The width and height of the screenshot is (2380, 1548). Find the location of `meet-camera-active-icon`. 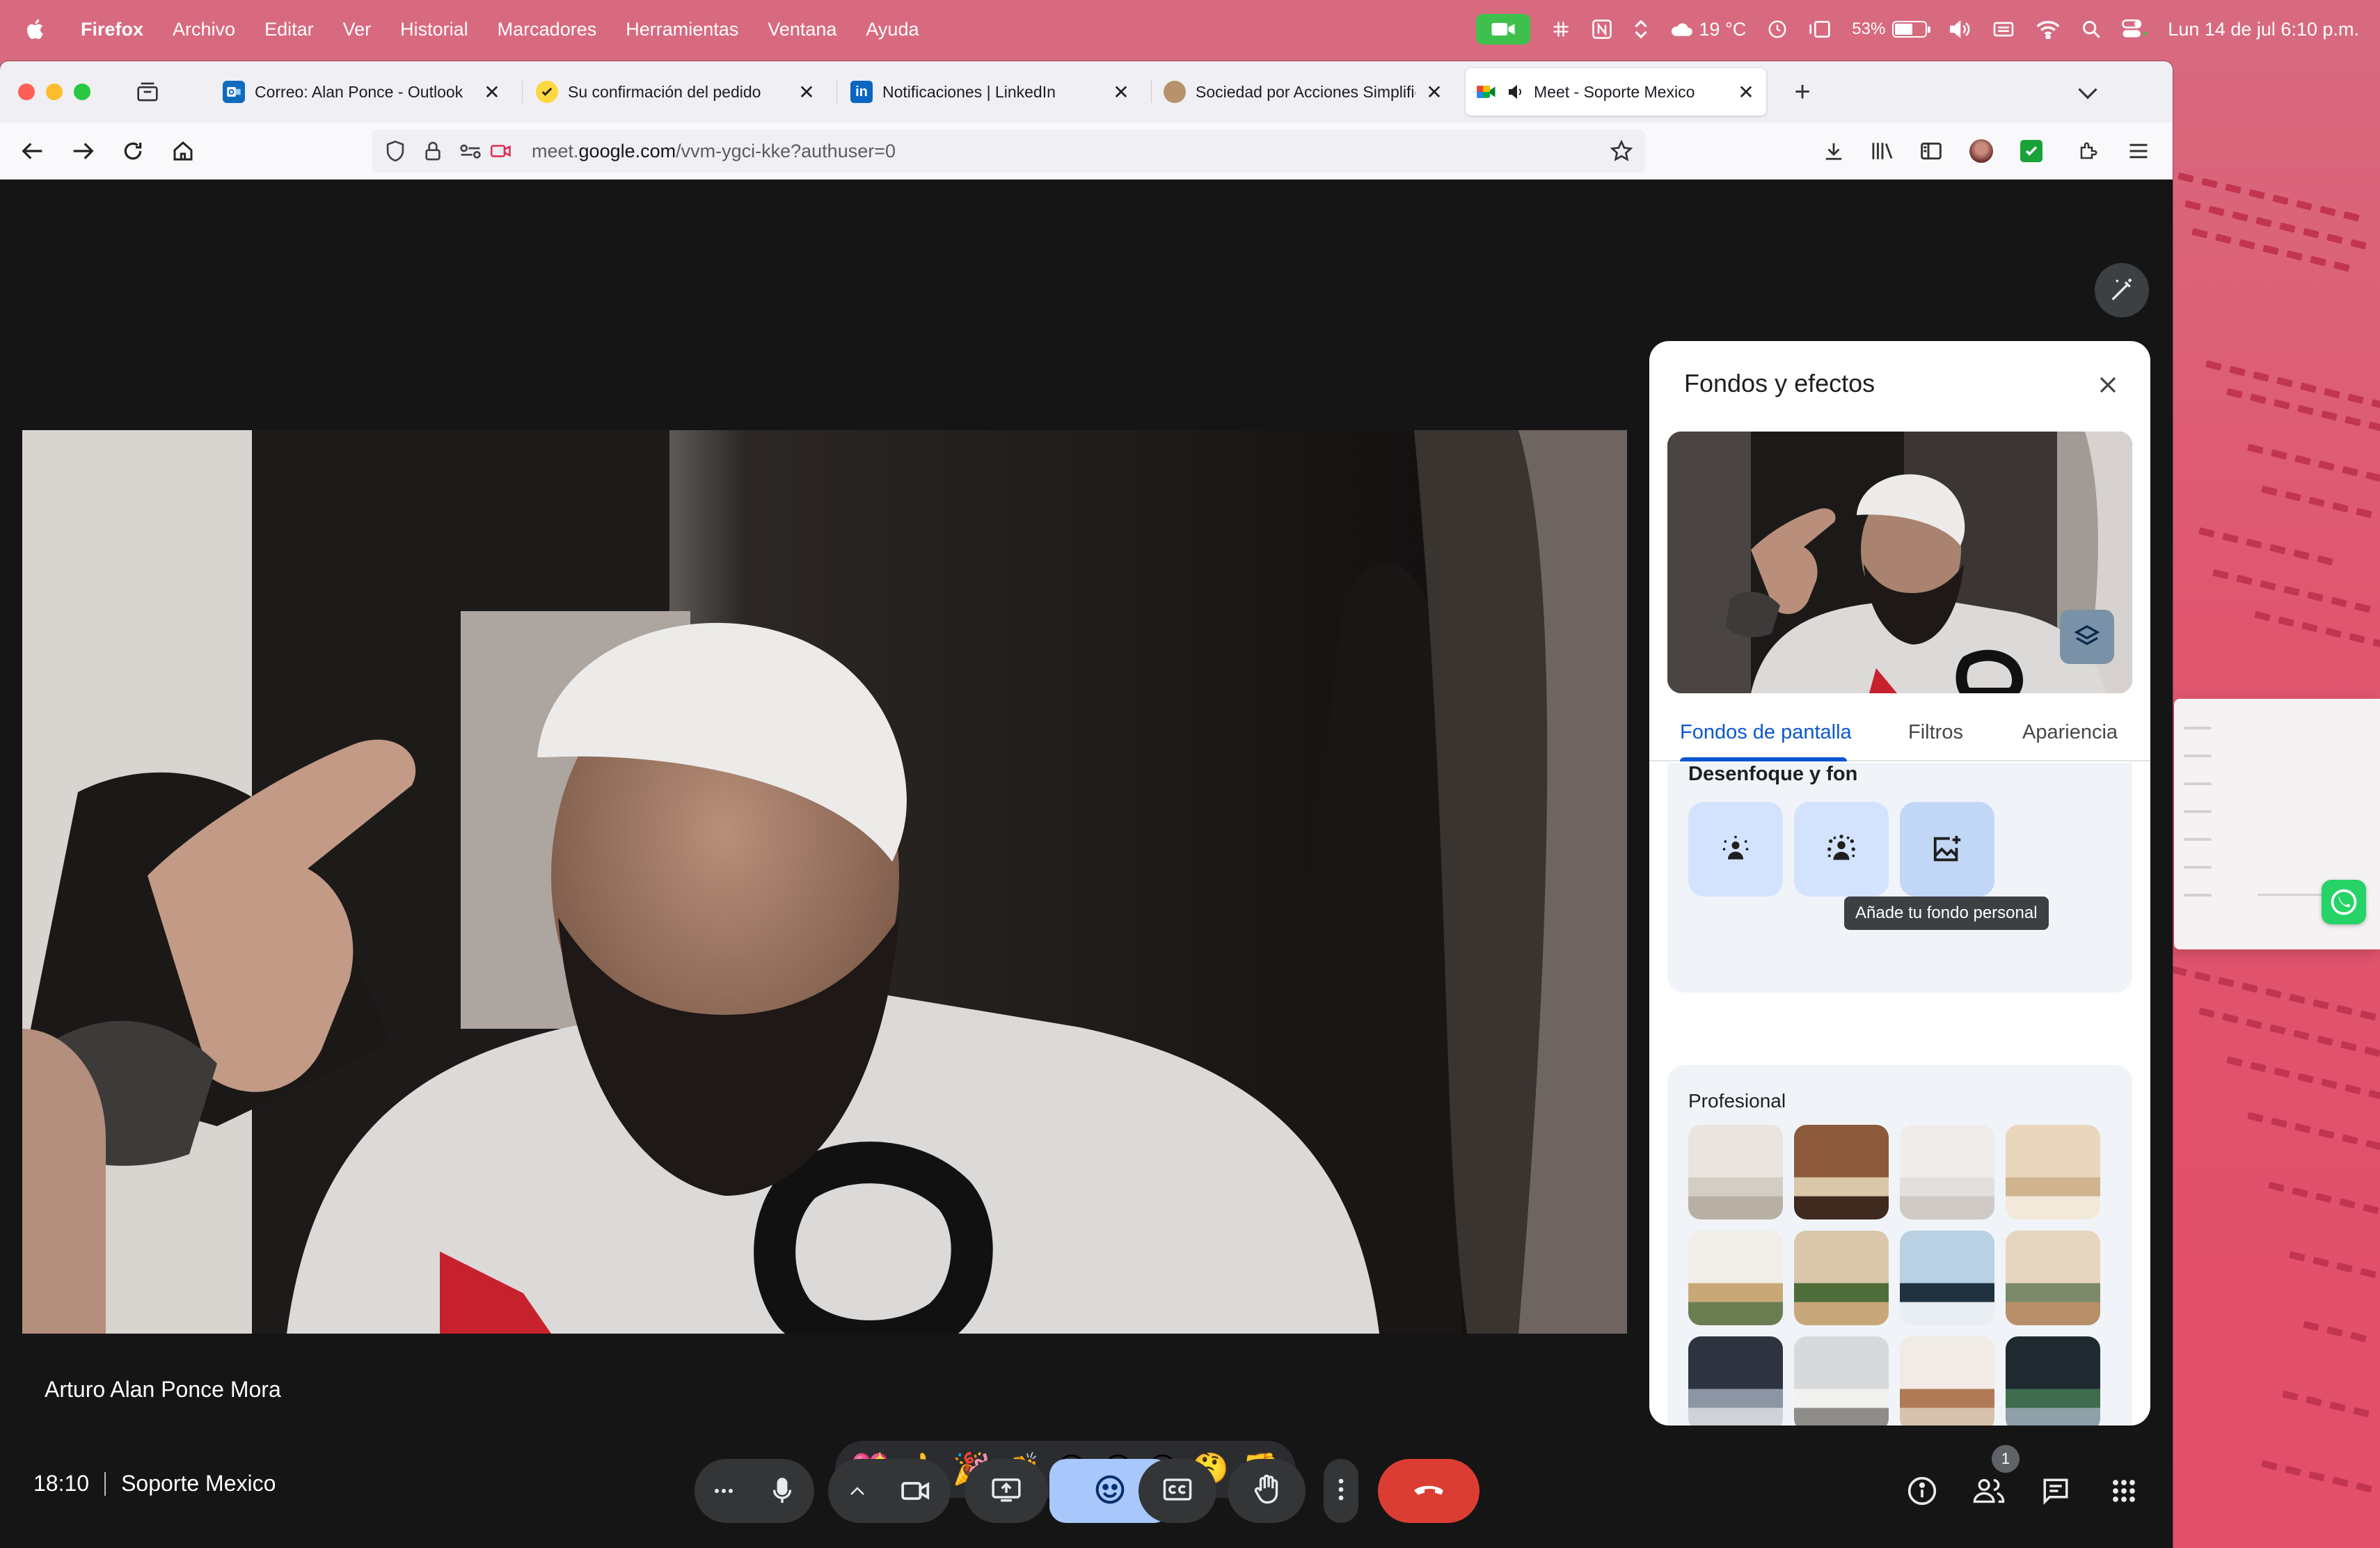

meet-camera-active-icon is located at coordinates (1504, 29).